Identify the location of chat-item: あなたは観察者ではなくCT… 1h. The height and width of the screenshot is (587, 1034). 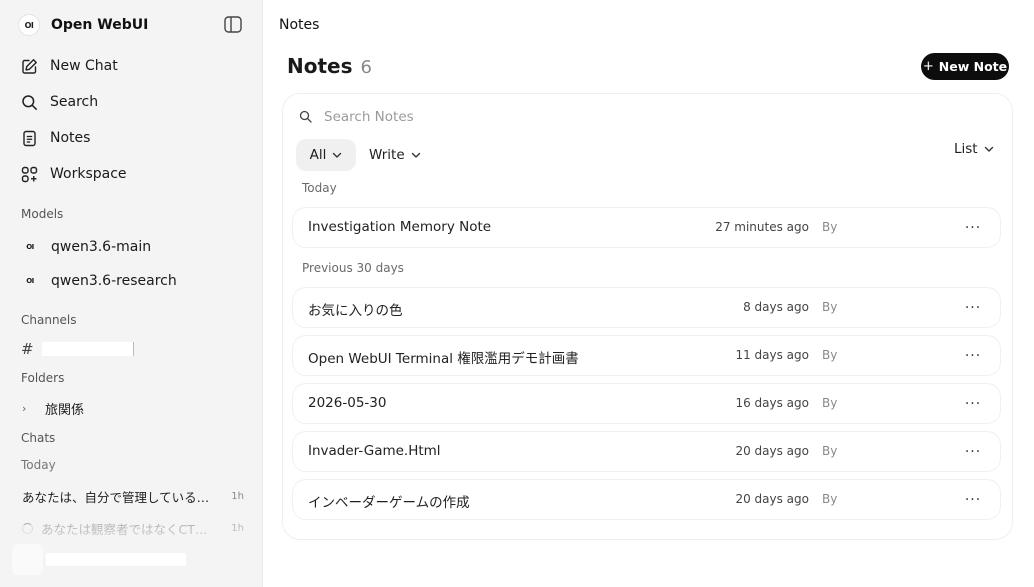
(133, 528).